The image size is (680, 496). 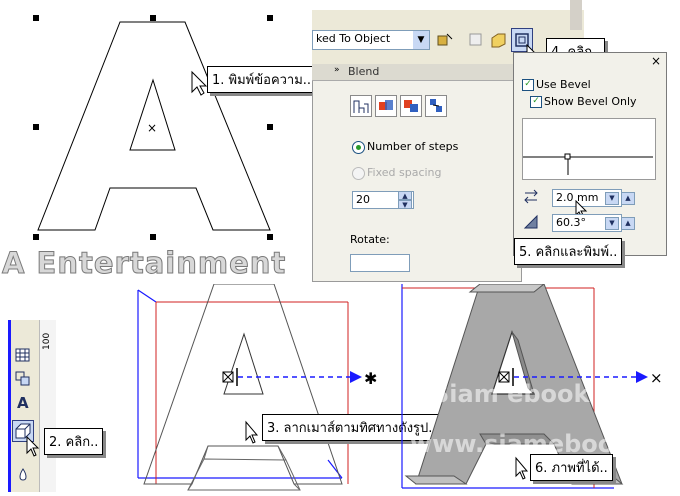 What do you see at coordinates (628, 198) in the screenshot?
I see `depth-up-icon: ▲` at bounding box center [628, 198].